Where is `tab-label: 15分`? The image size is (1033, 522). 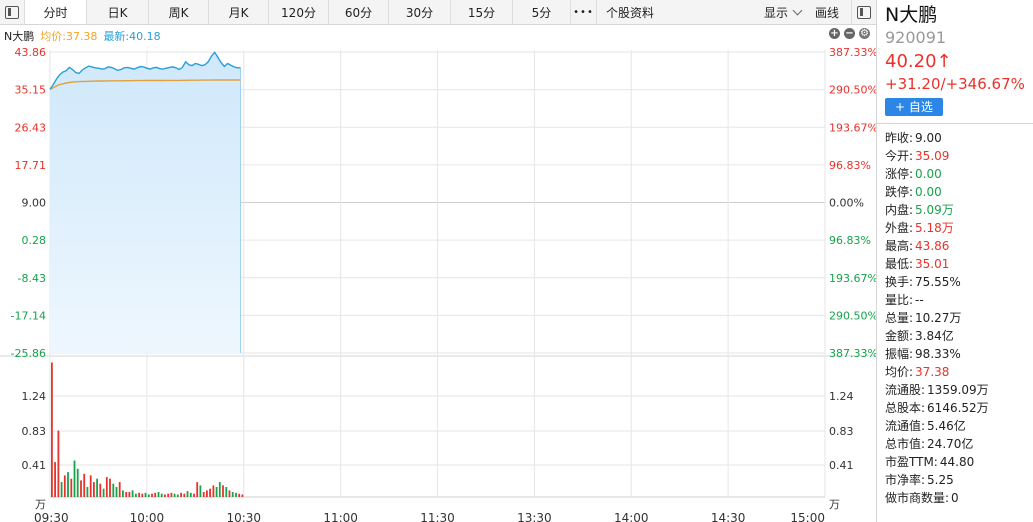
tab-label: 15分 is located at coordinates (481, 12).